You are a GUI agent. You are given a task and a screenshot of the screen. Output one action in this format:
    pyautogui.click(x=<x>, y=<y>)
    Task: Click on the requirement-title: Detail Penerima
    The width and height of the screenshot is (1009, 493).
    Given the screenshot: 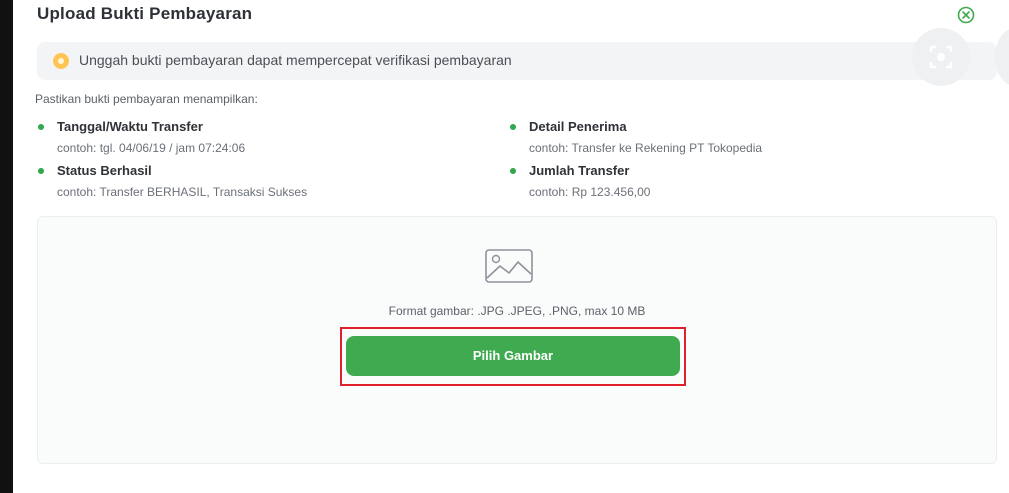 What is the action you would take?
    pyautogui.click(x=578, y=126)
    